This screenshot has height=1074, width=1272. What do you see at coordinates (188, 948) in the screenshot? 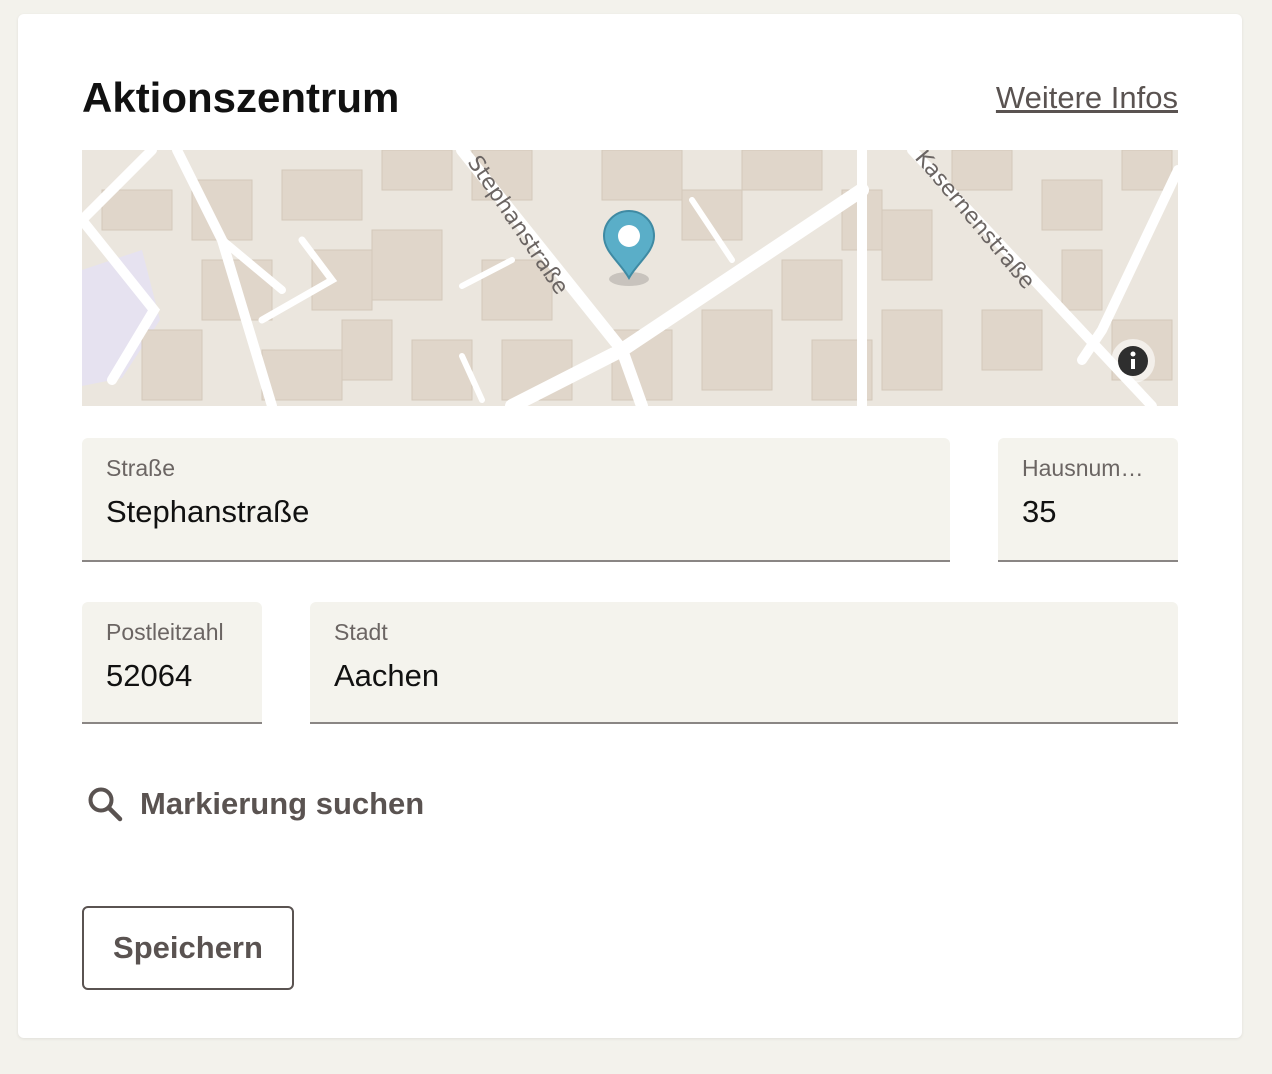
I see `save-button: Speichern` at bounding box center [188, 948].